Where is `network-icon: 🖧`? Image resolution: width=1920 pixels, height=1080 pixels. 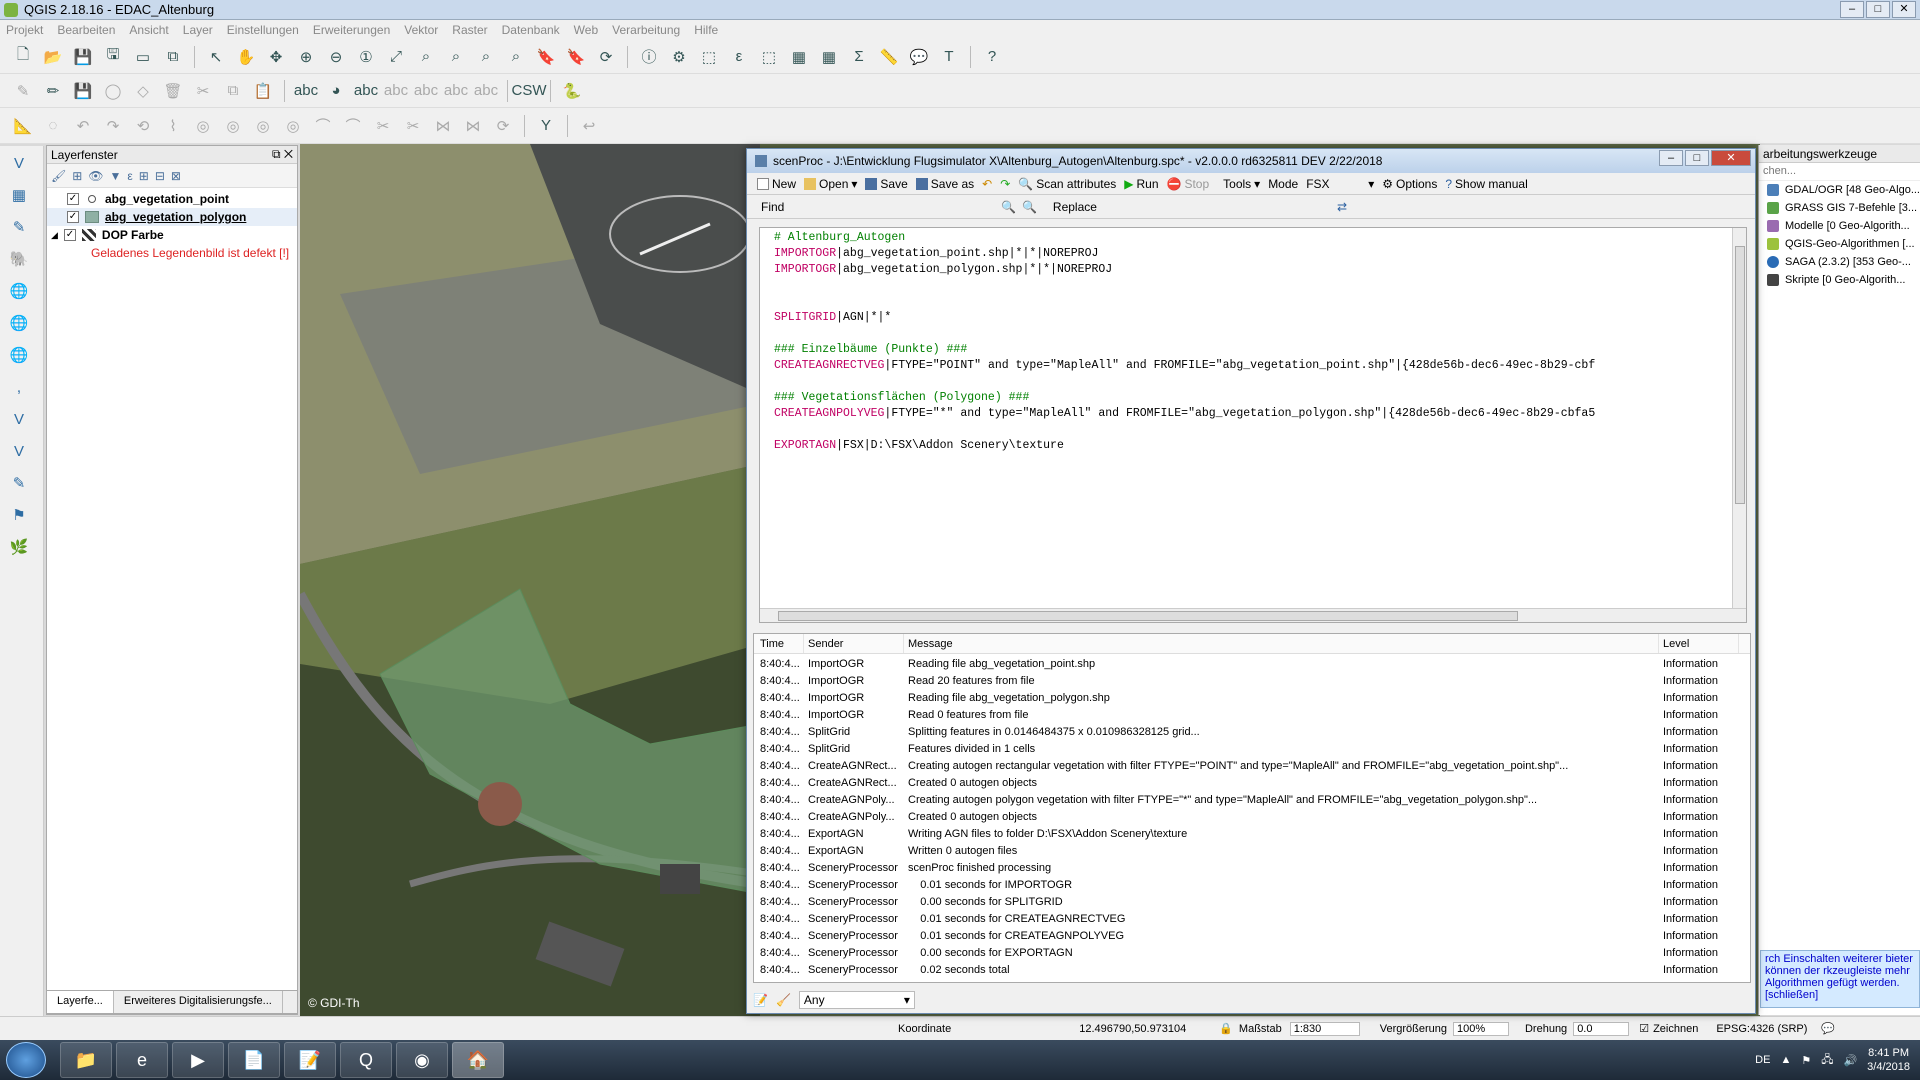
network-icon: 🖧 is located at coordinates (1827, 1060).